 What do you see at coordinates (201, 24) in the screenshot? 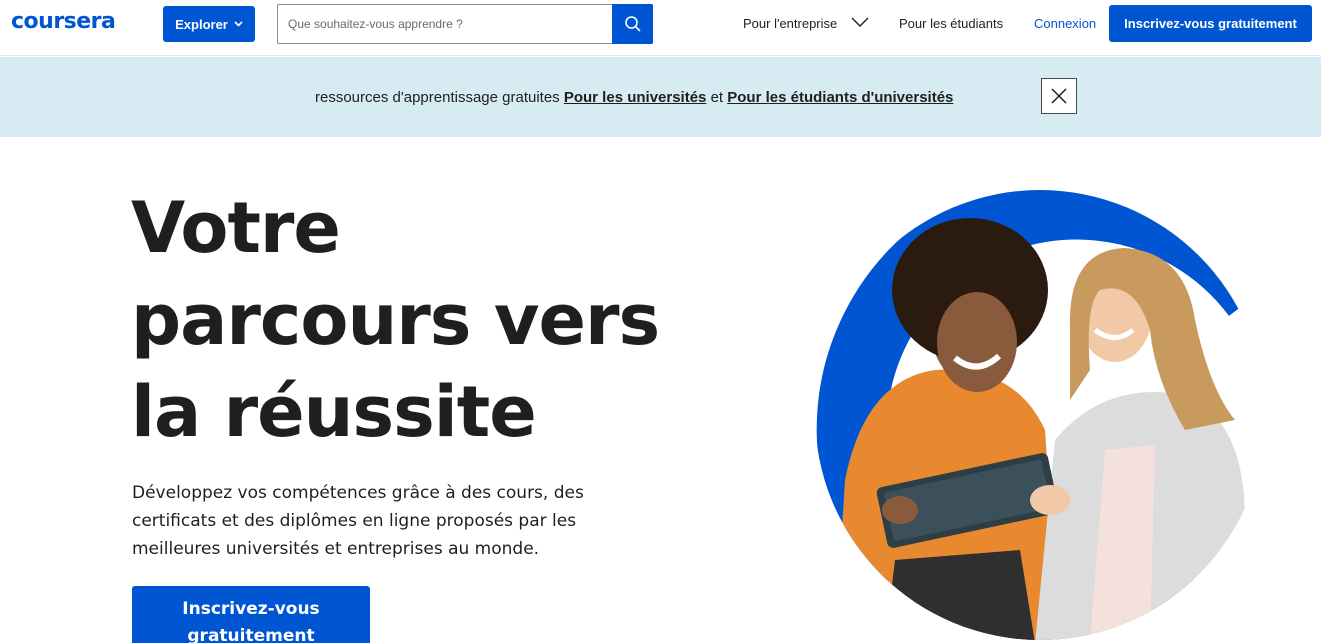
I see `explore-label: Explorer` at bounding box center [201, 24].